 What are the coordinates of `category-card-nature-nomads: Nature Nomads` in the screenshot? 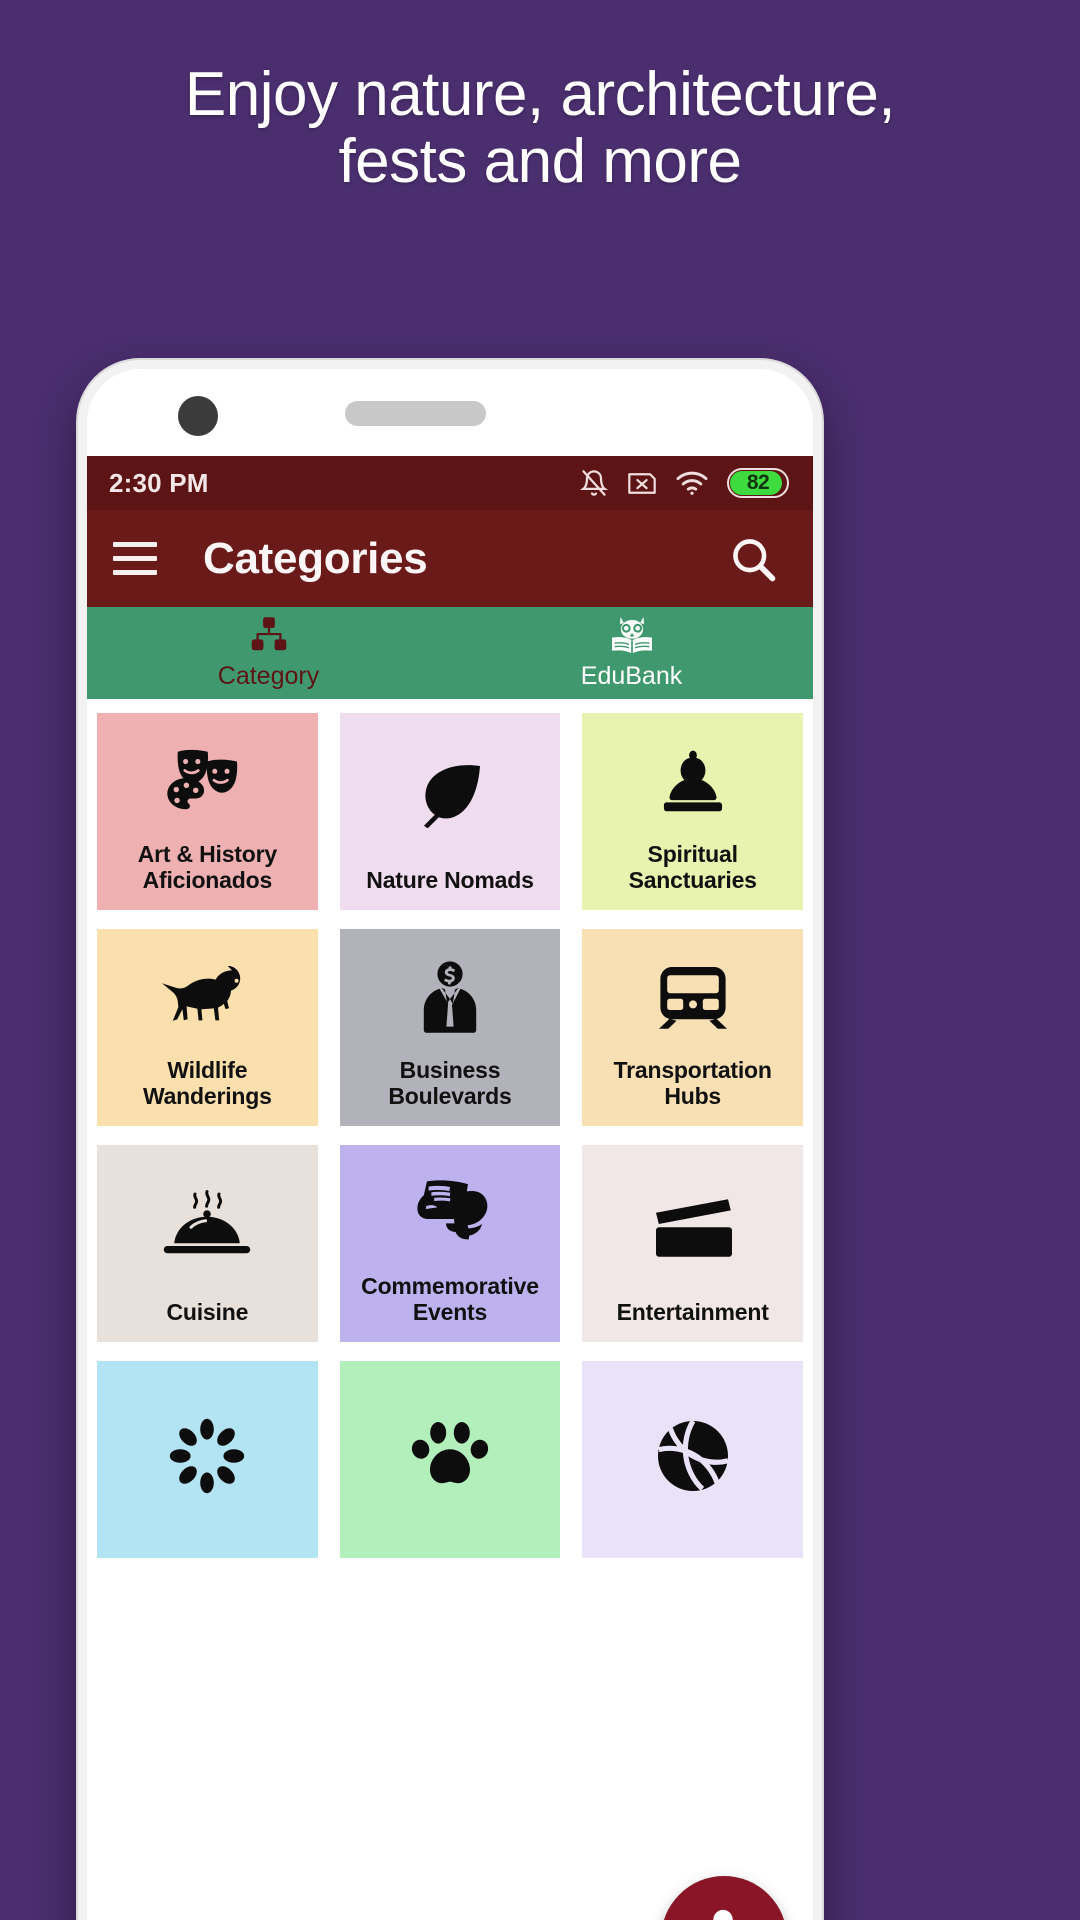 It's located at (450, 811).